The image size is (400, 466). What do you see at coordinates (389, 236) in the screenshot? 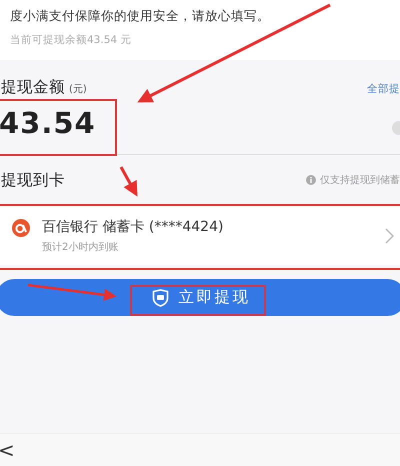
I see `chevron-right-icon` at bounding box center [389, 236].